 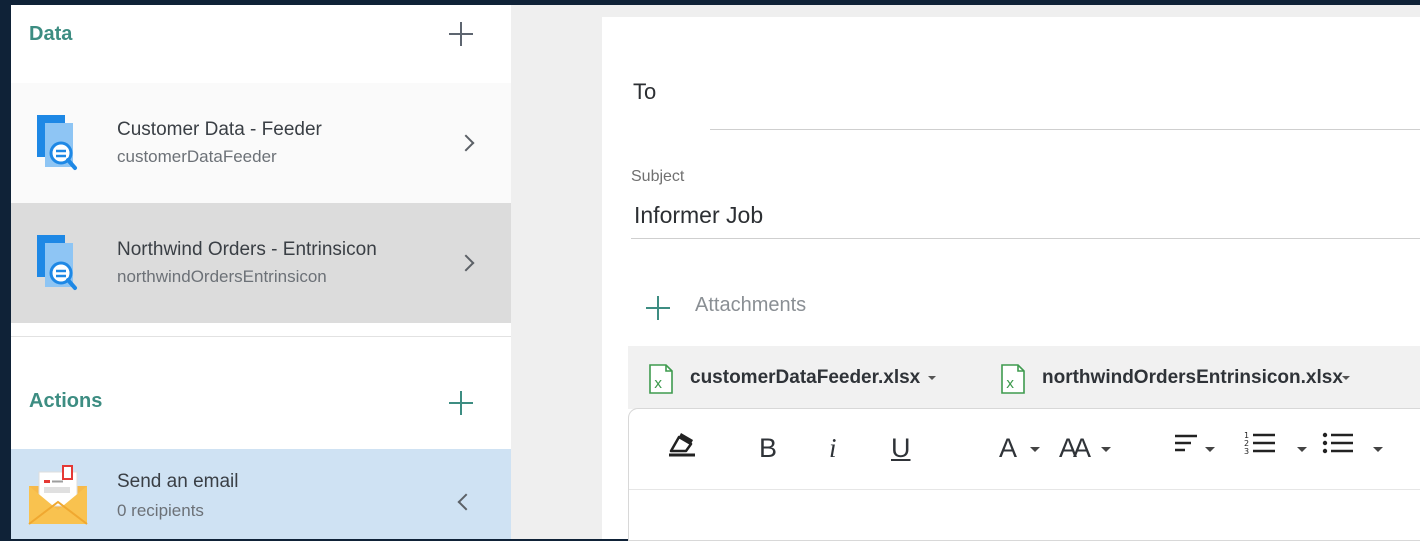 I want to click on actions-section-title: Actions, so click(x=66, y=401).